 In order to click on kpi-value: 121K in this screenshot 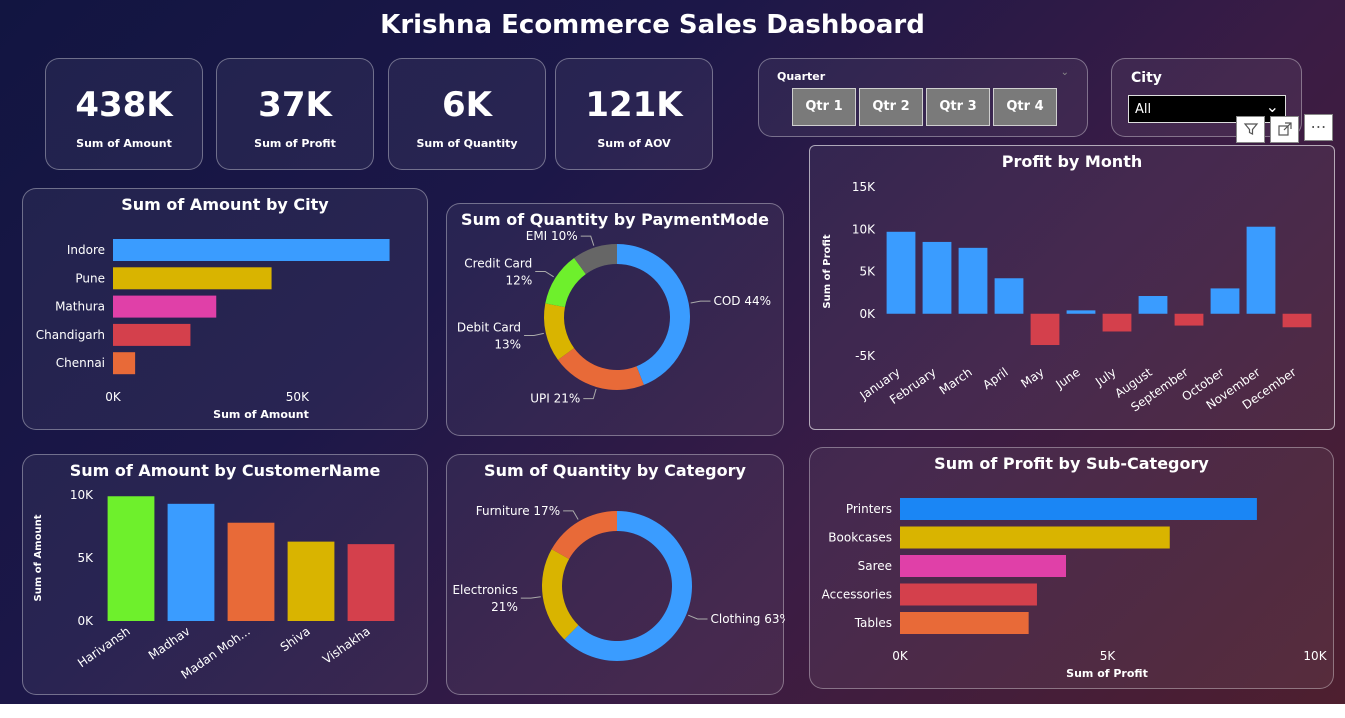, I will do `click(634, 105)`.